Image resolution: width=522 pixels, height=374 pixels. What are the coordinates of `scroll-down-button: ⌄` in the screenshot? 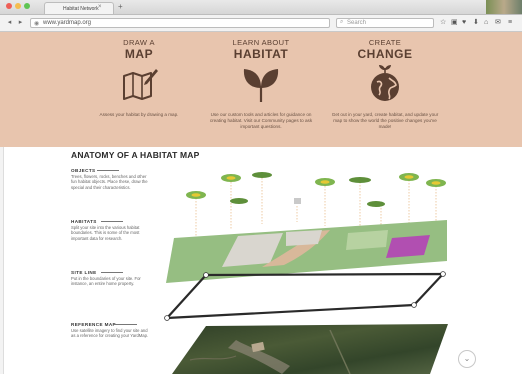 It's located at (467, 359).